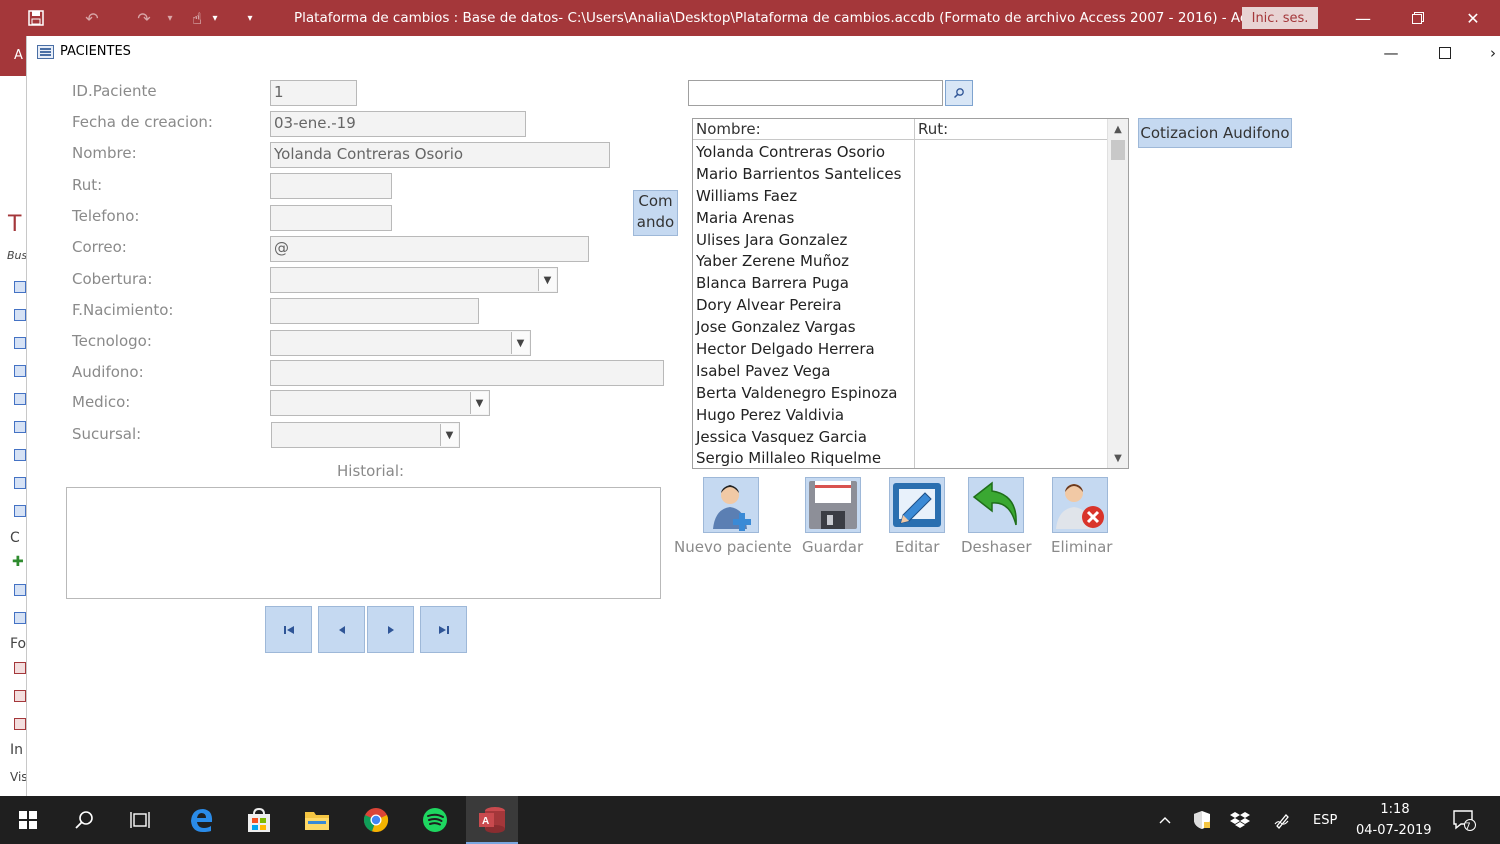 The image size is (1500, 844). Describe the element at coordinates (803, 305) in the screenshot. I see `list-item: Dory Alvear Pereira` at that location.